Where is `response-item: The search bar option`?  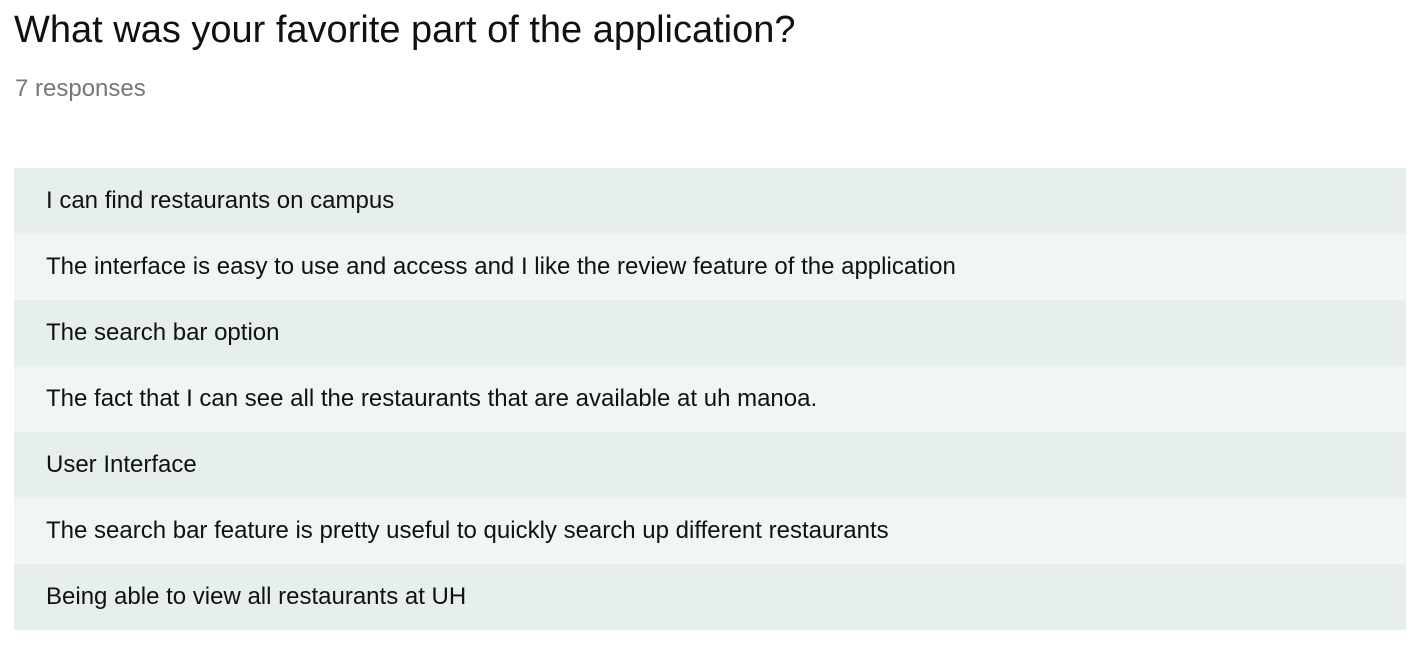
response-item: The search bar option is located at coordinates (710, 333).